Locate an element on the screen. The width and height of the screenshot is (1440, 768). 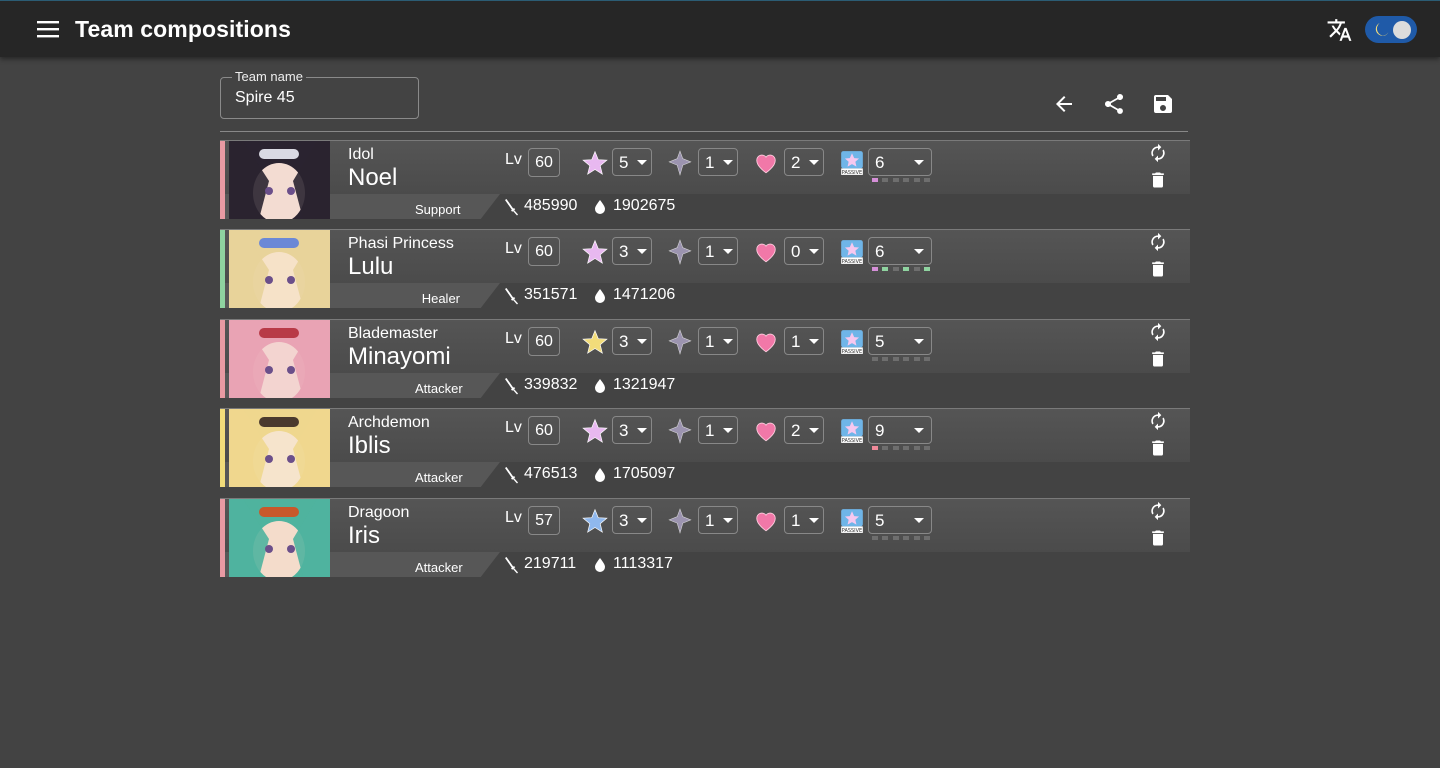
character-title: Archdemon is located at coordinates (389, 422).